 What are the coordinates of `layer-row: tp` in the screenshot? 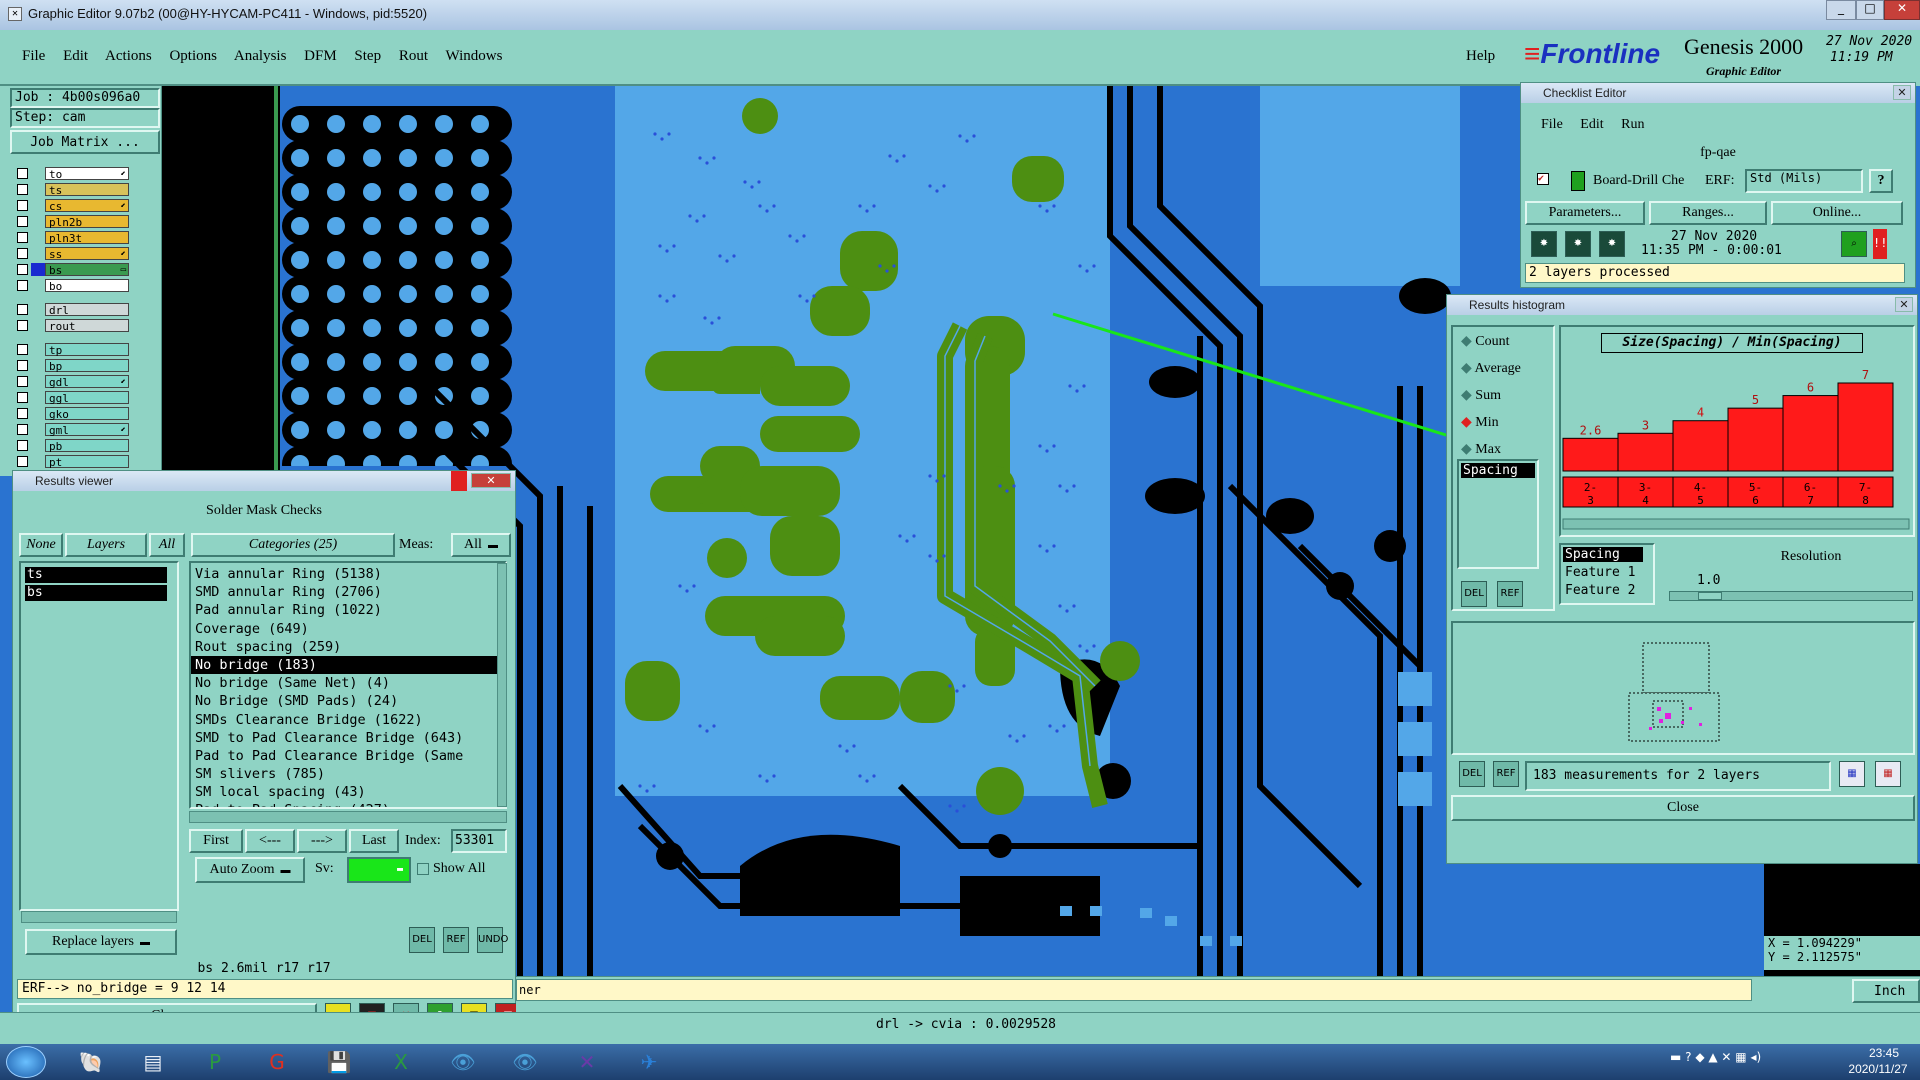 It's located at (73, 350).